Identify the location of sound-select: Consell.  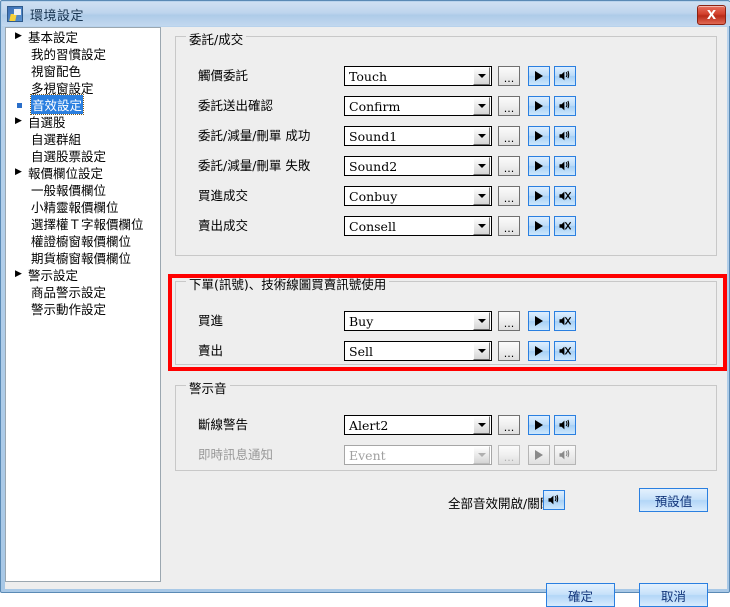
(418, 226).